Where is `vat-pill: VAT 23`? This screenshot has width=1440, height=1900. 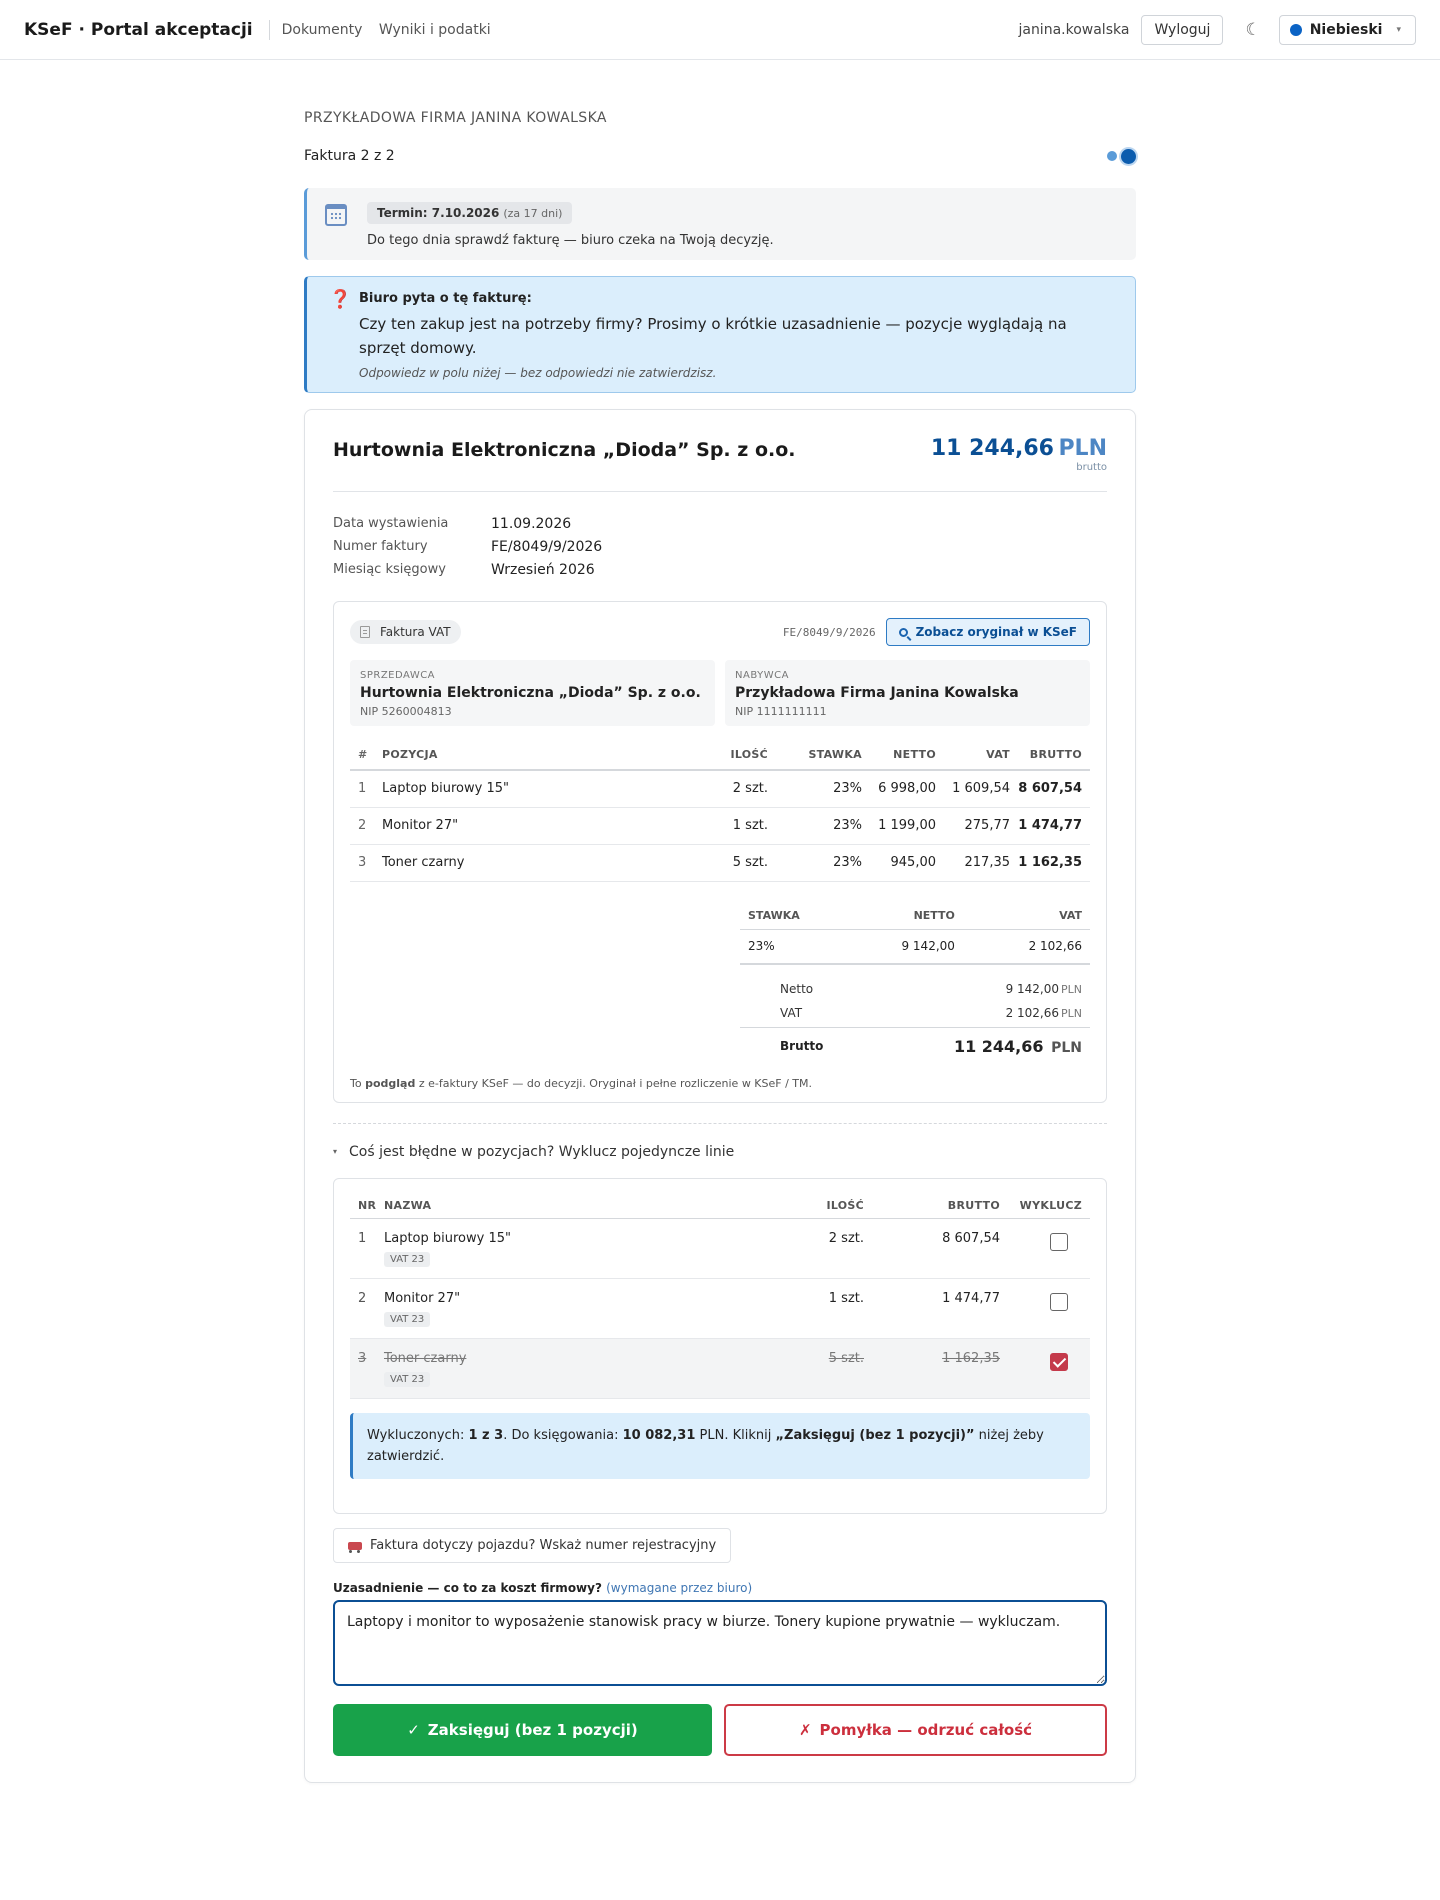
vat-pill: VAT 23 is located at coordinates (407, 1319).